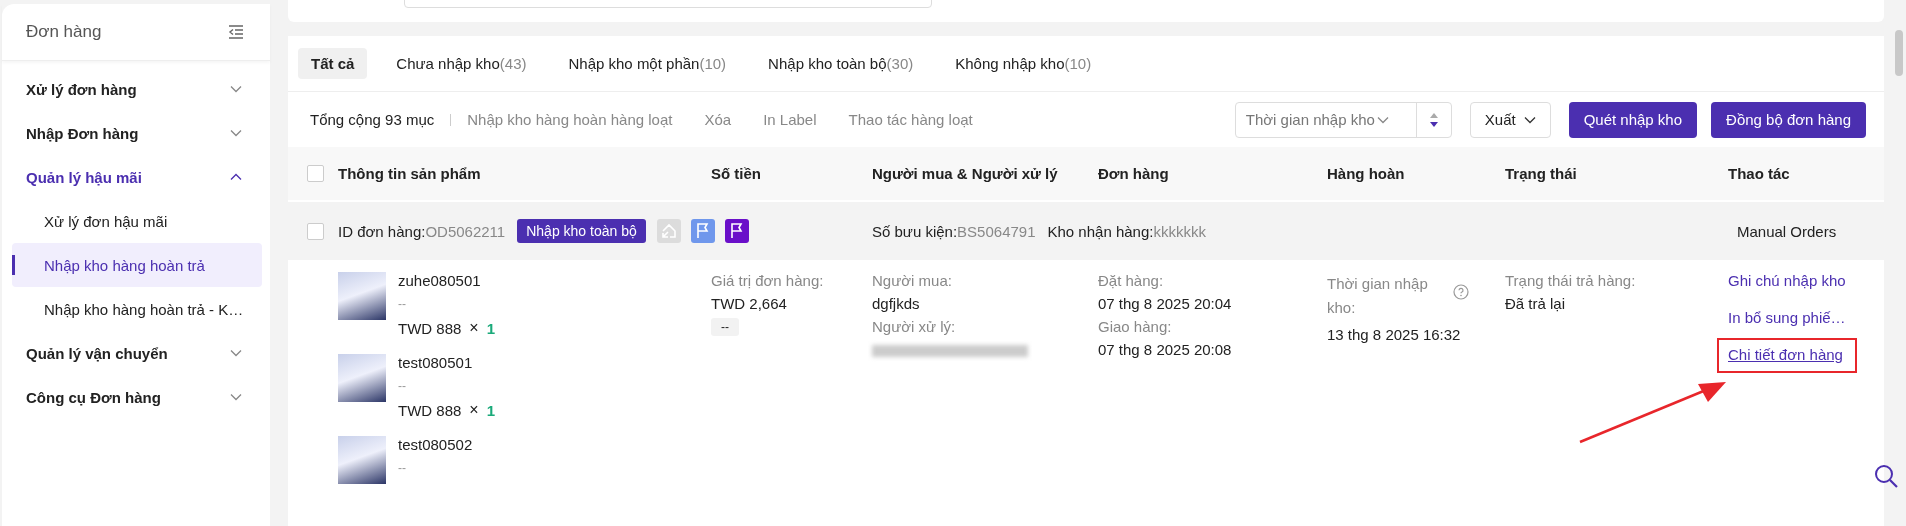 This screenshot has height=526, width=1906. I want to click on column-header: Người mua & Người xử lý, so click(965, 173).